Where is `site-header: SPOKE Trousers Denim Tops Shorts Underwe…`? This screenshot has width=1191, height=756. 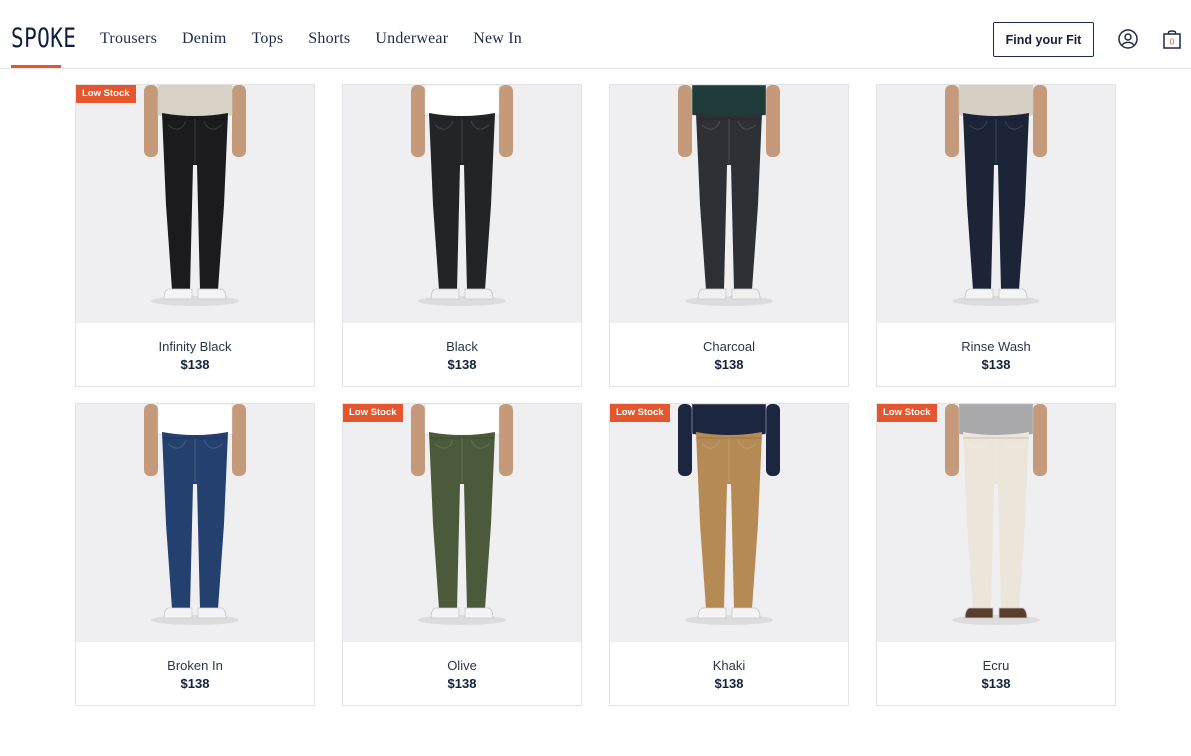 site-header: SPOKE Trousers Denim Tops Shorts Underwe… is located at coordinates (595, 34).